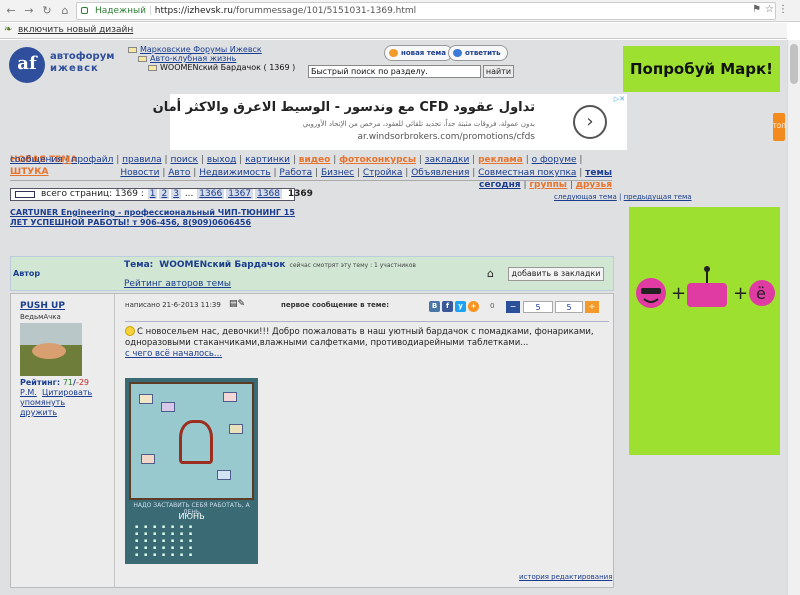  What do you see at coordinates (704, 331) in the screenshot?
I see `tall-ad-banner: + + ё` at bounding box center [704, 331].